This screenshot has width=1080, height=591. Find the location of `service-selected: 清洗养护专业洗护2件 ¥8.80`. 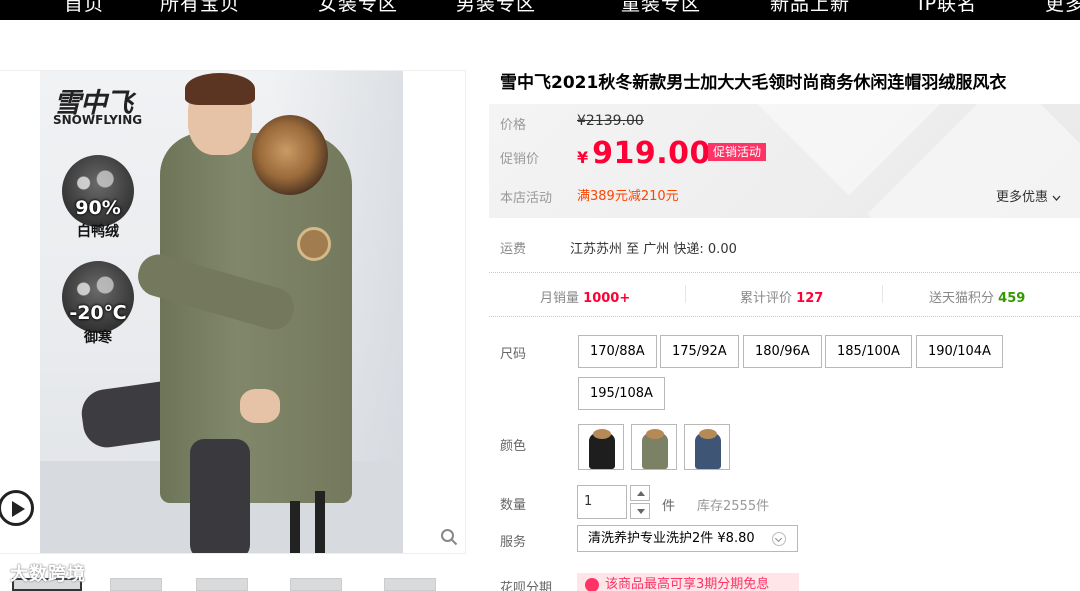

service-selected: 清洗养护专业洗护2件 ¥8.80 is located at coordinates (671, 538).